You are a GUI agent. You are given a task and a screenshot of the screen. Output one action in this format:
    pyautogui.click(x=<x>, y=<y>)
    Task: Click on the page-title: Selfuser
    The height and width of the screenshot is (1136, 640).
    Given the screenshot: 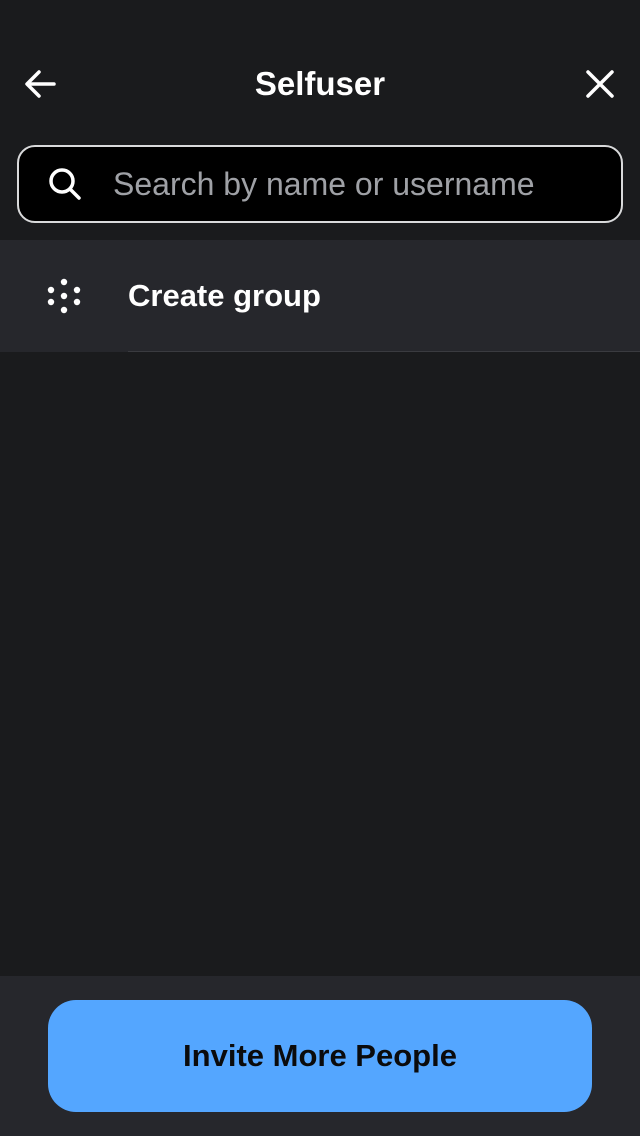 What is the action you would take?
    pyautogui.click(x=320, y=83)
    